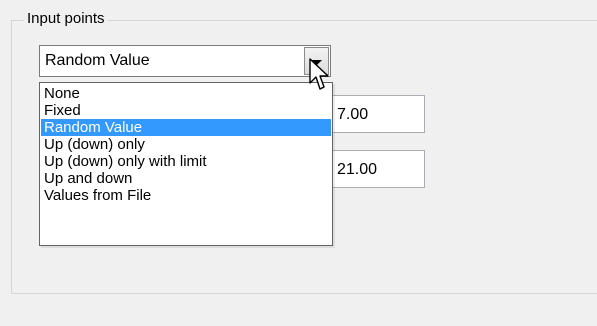 The width and height of the screenshot is (597, 326). I want to click on combobox-value: Random Value, so click(97, 60).